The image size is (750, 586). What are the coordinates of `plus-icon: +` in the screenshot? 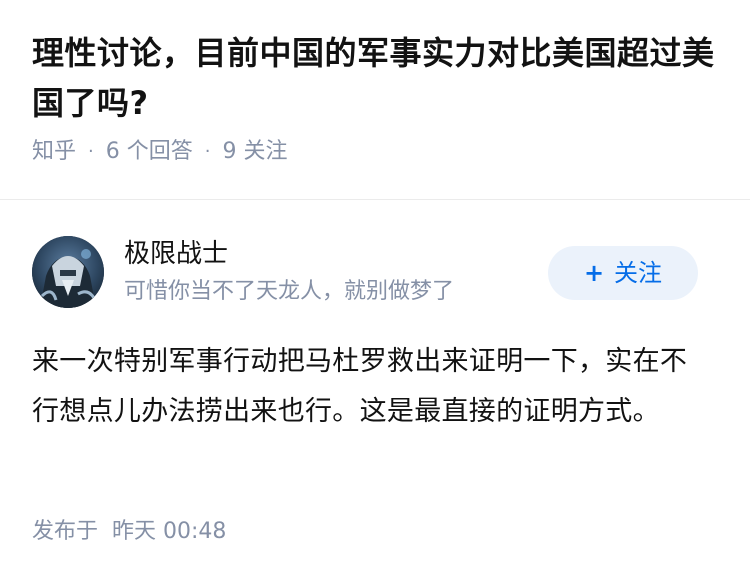 It's located at (594, 273).